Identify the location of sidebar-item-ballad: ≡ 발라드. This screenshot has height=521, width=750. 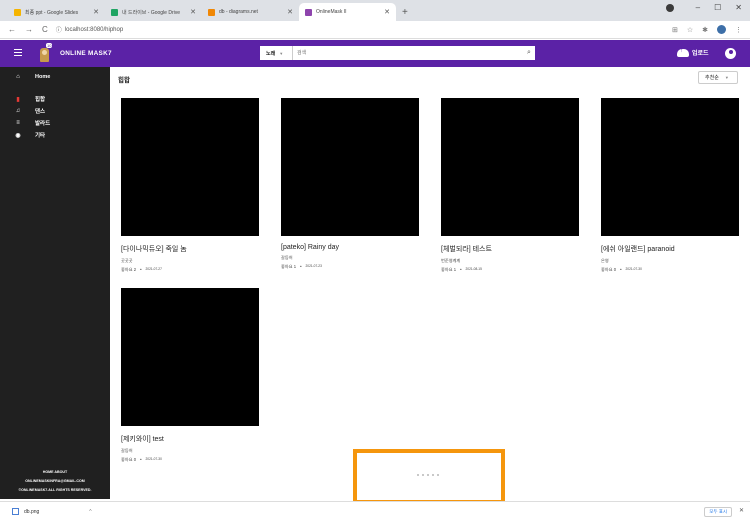
(55, 123).